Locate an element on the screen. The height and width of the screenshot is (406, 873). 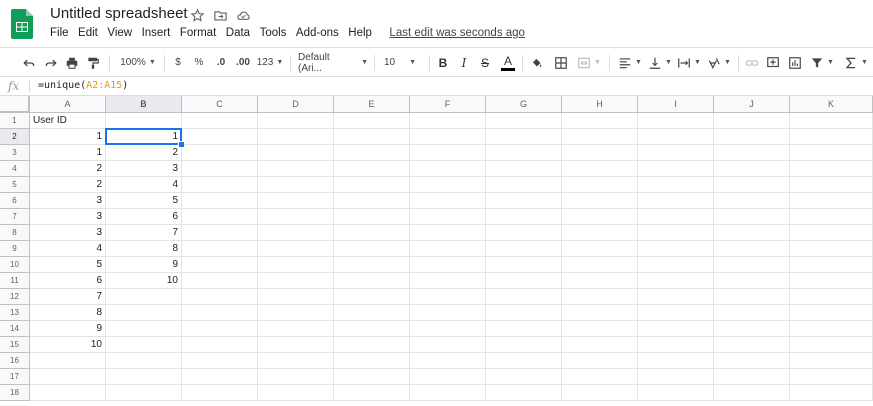
row-header-15: 15 is located at coordinates (15, 345).